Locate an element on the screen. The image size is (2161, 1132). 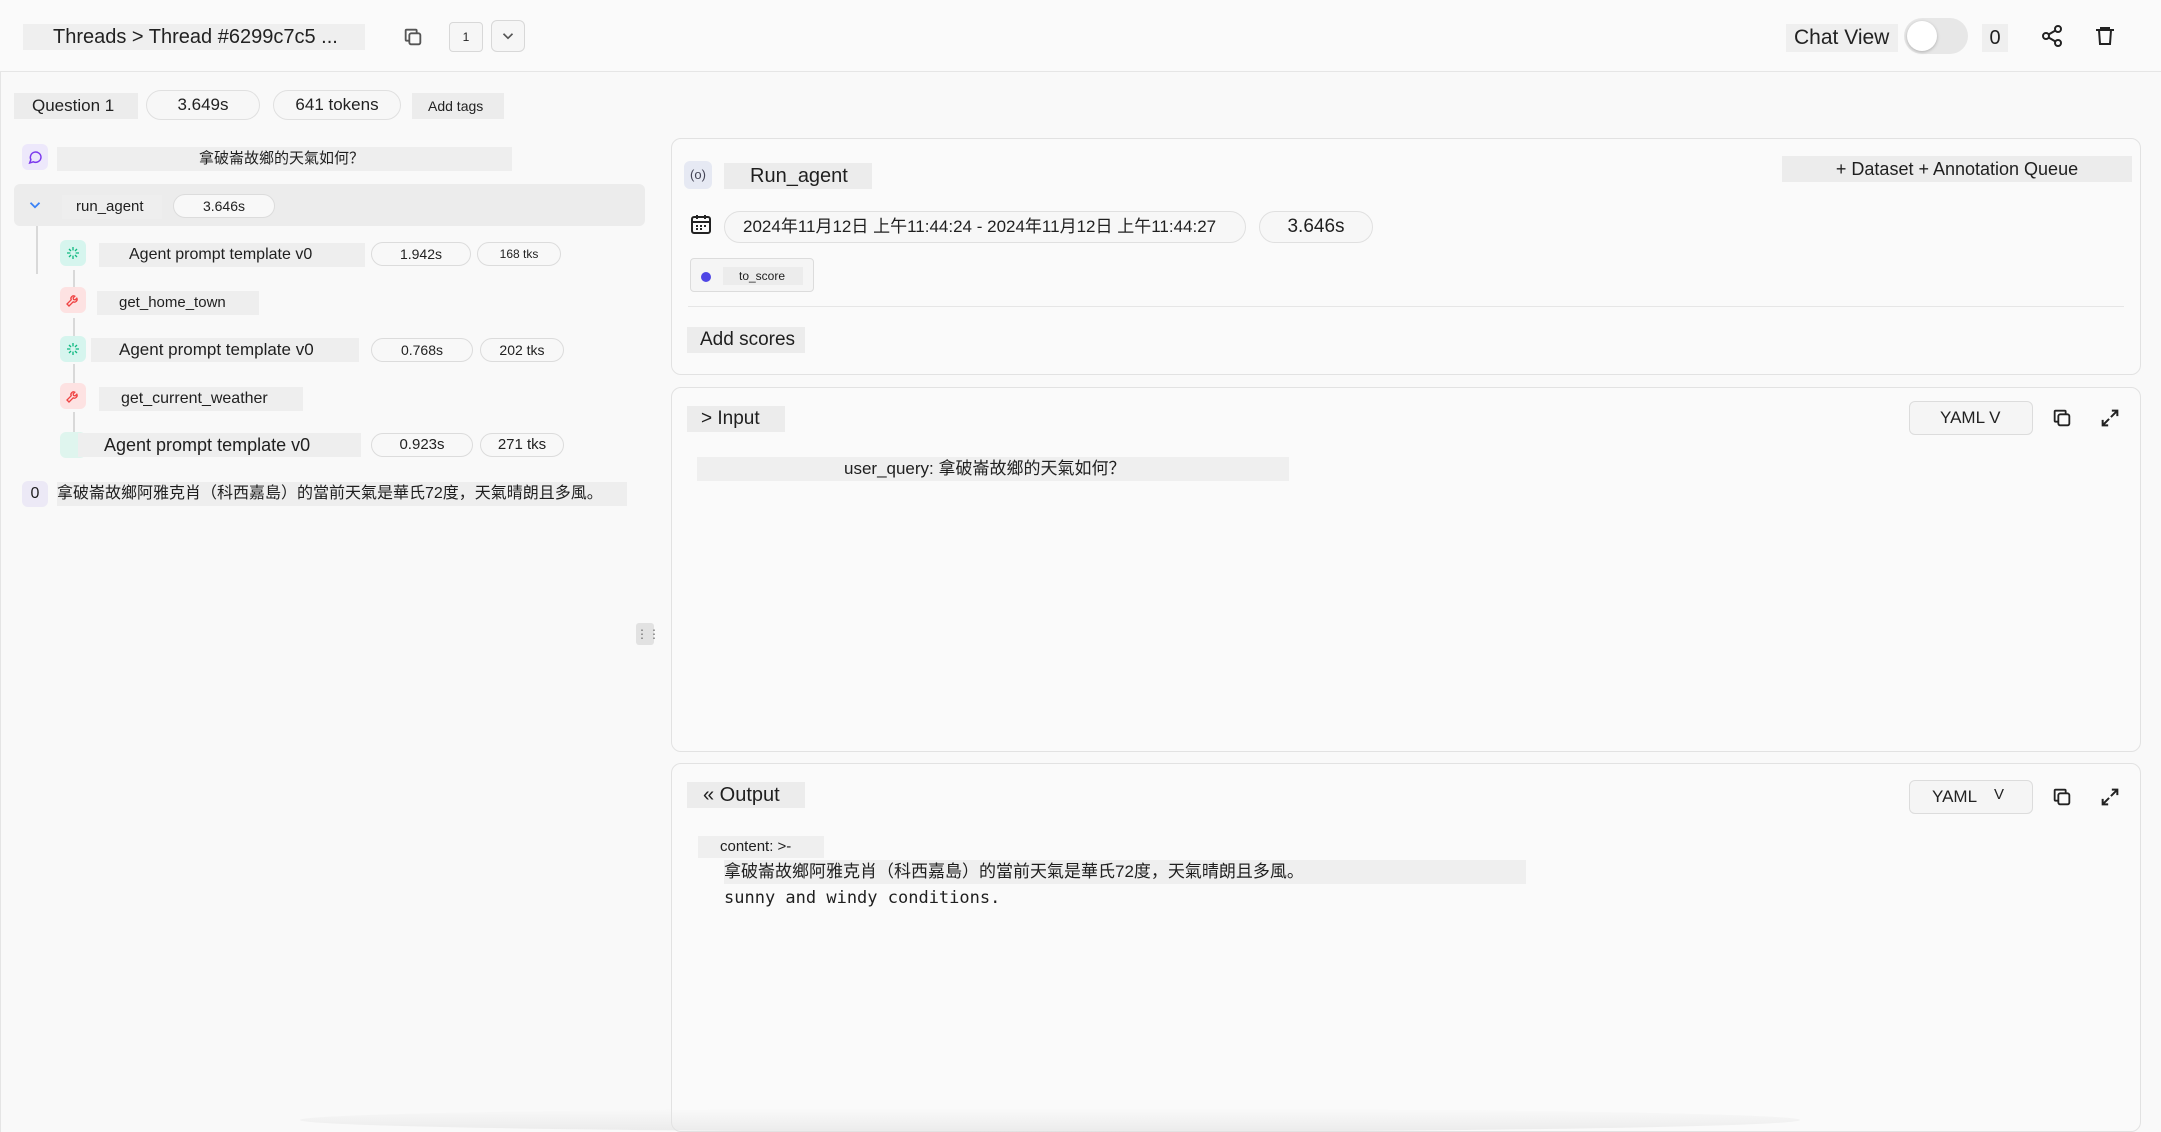
feedback-key-chip: to_score is located at coordinates (752, 275).